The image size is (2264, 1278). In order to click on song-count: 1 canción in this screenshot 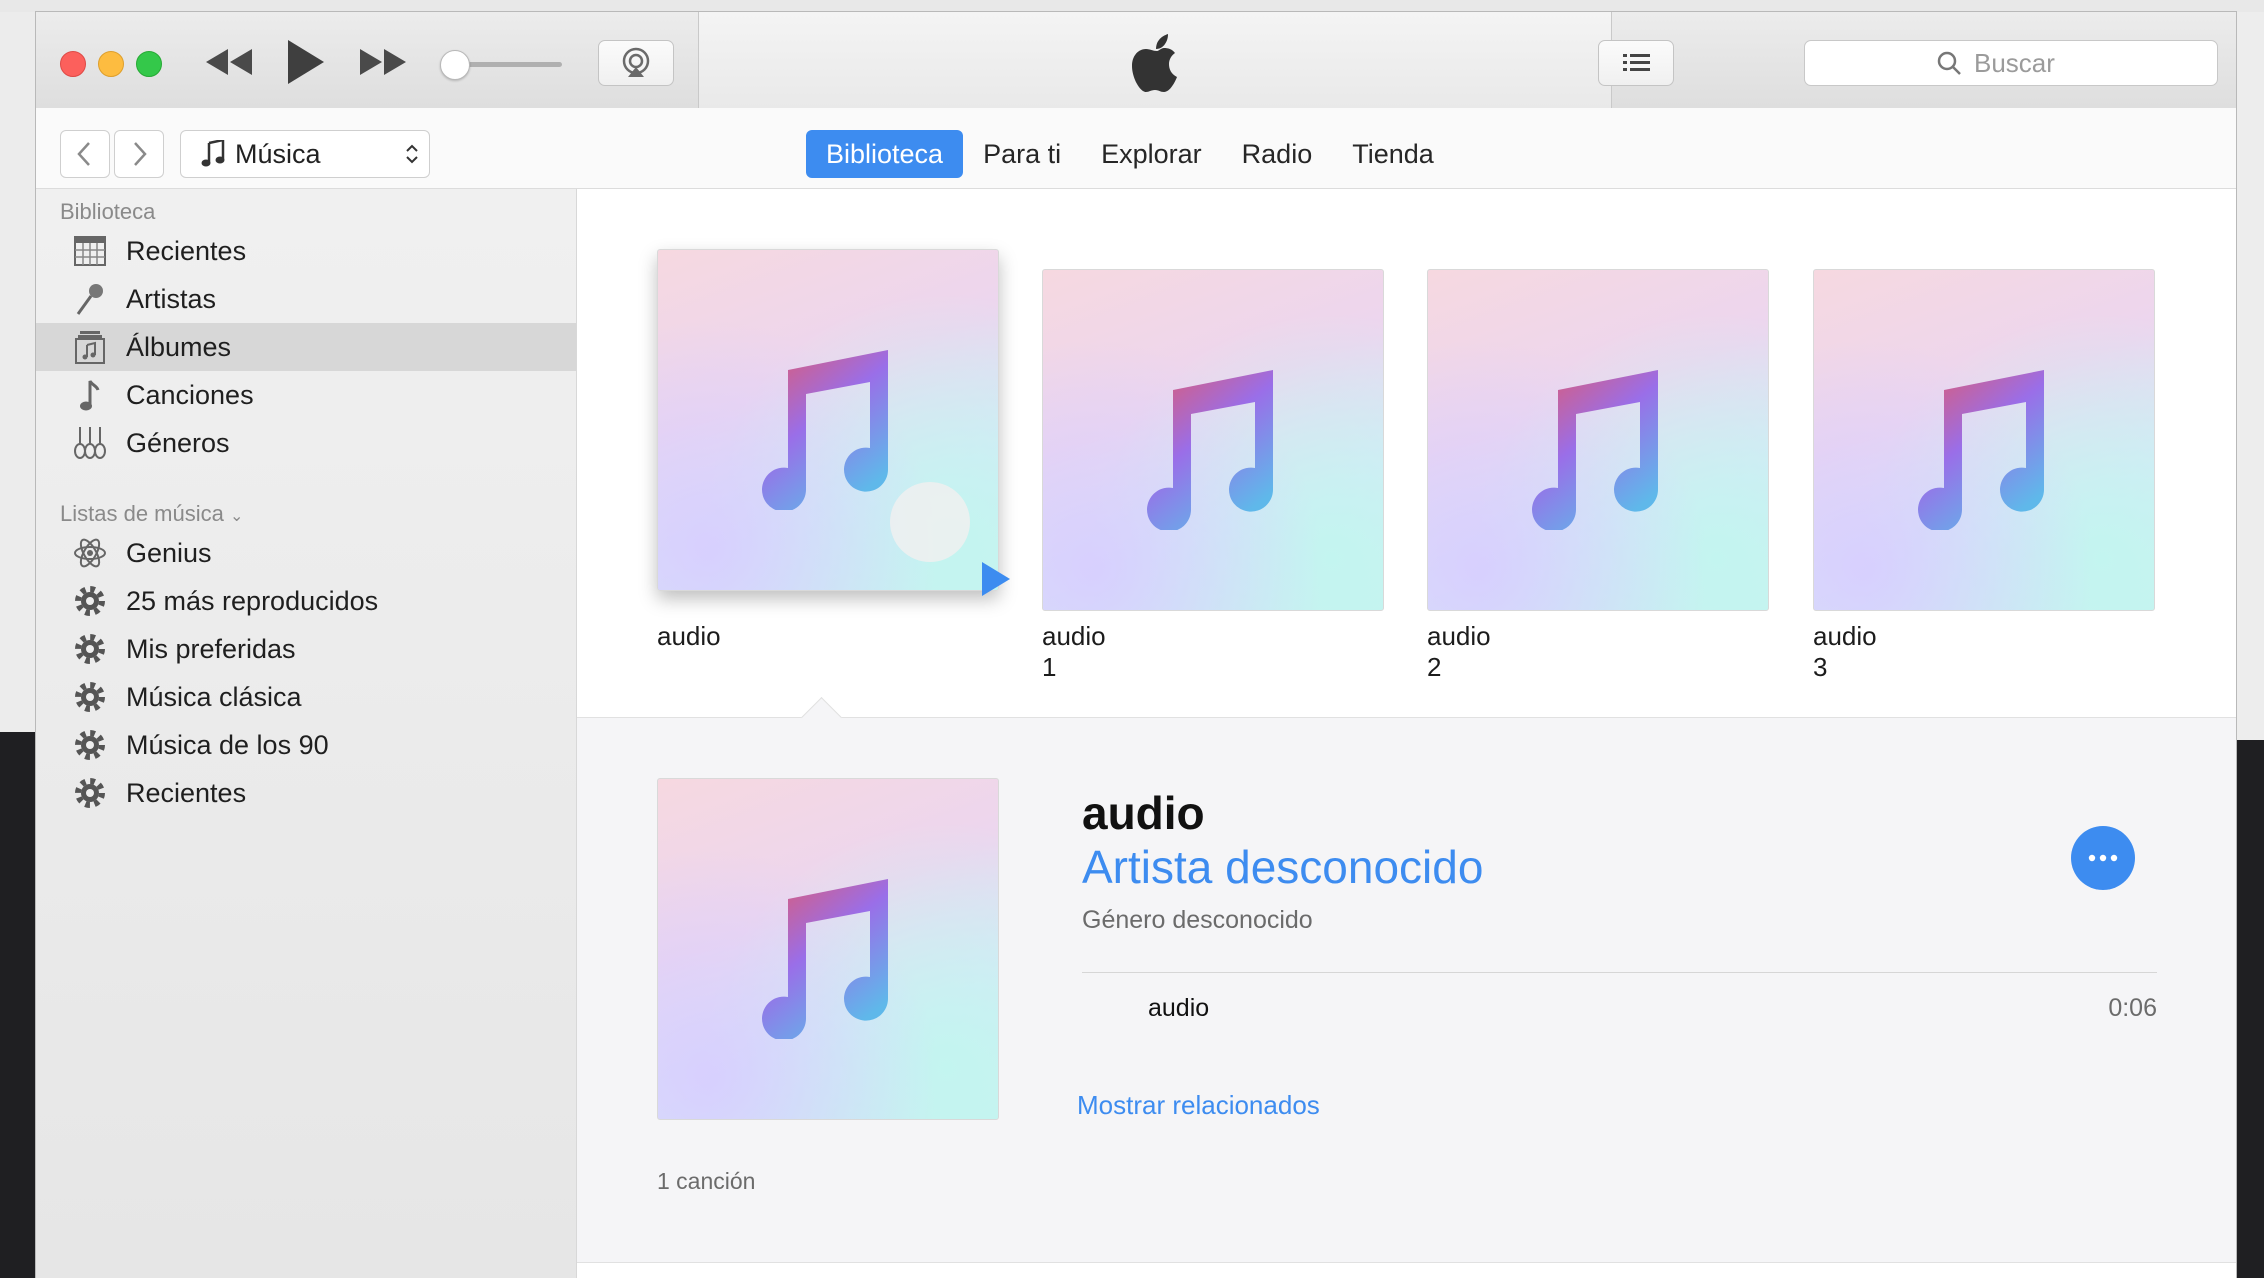, I will do `click(706, 1181)`.